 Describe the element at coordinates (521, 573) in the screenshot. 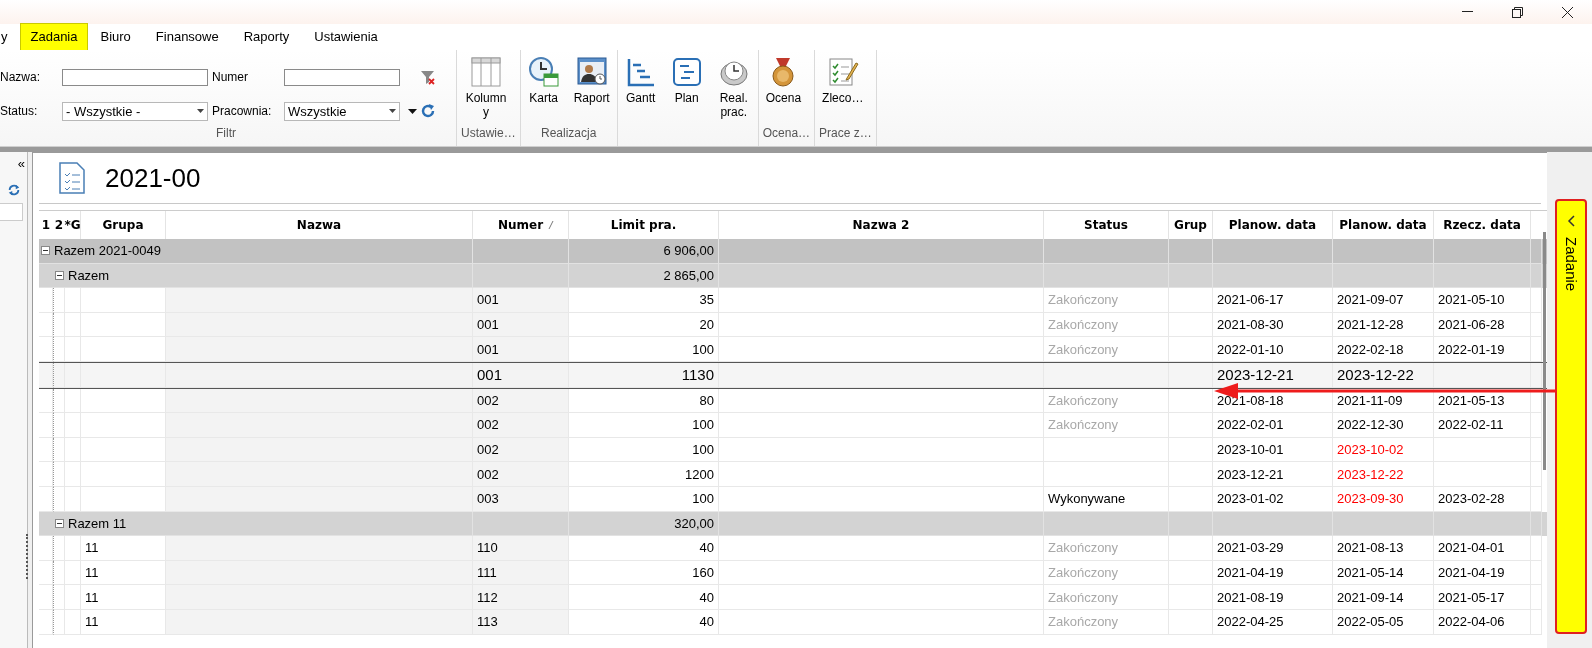

I see `table-cell: 111` at that location.